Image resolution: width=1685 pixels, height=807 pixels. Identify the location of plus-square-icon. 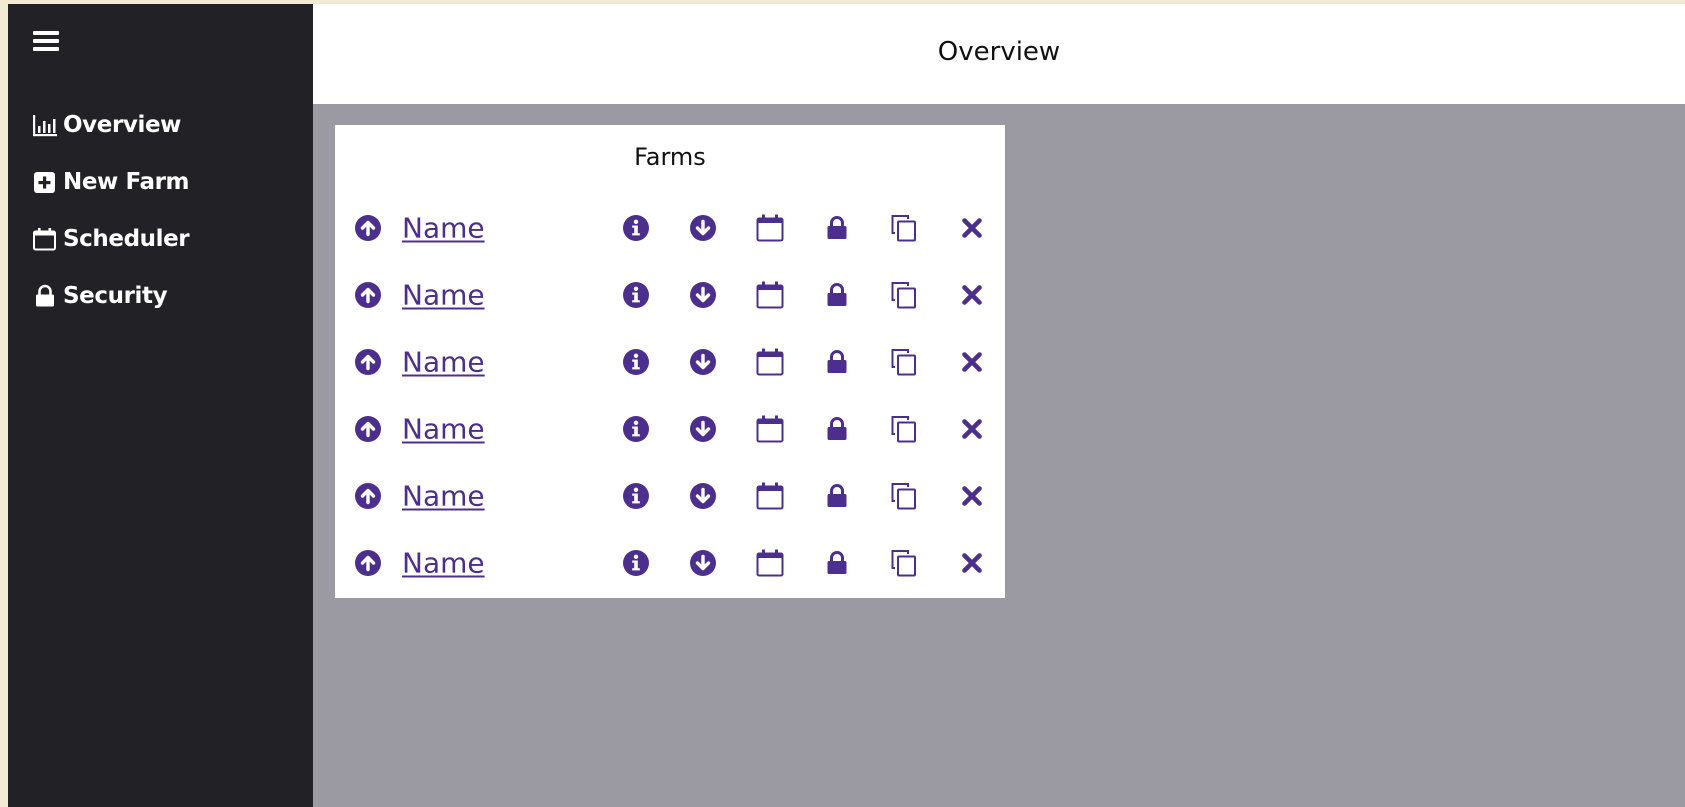
(44, 182).